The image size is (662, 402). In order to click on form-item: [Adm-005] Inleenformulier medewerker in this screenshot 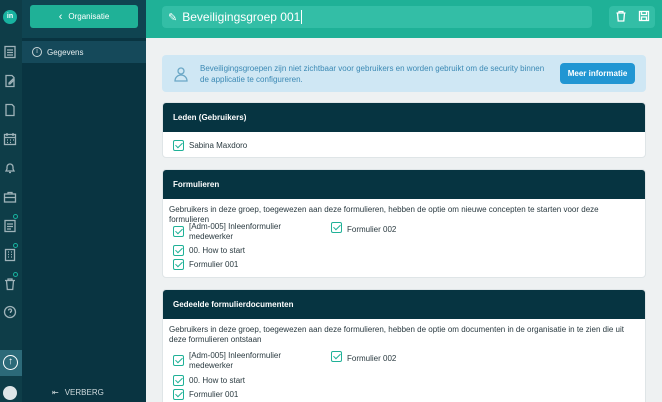, I will do `click(238, 232)`.